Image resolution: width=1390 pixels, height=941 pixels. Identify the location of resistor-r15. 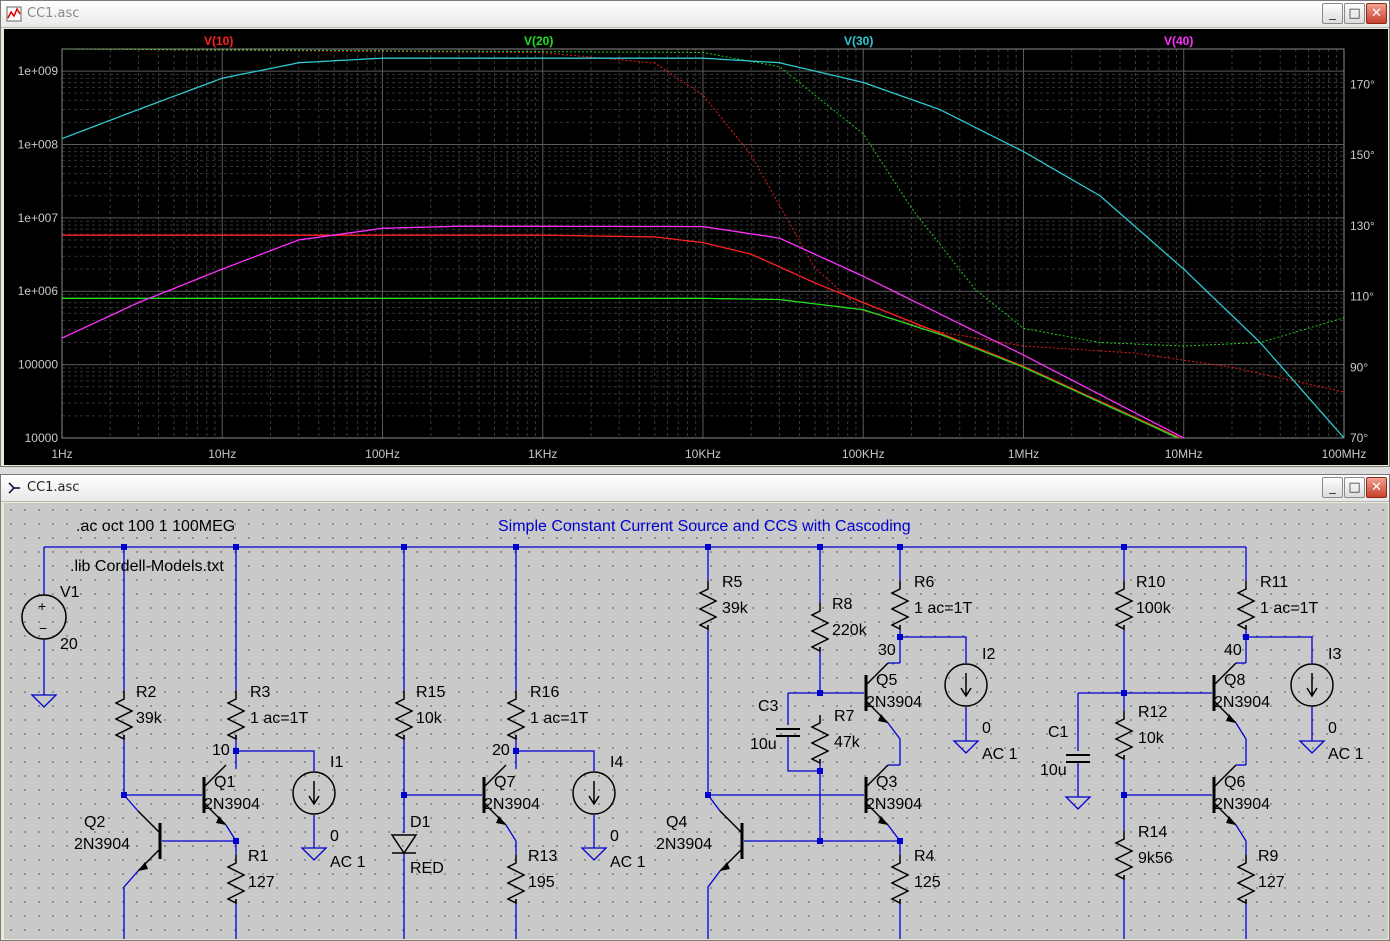
(404, 716).